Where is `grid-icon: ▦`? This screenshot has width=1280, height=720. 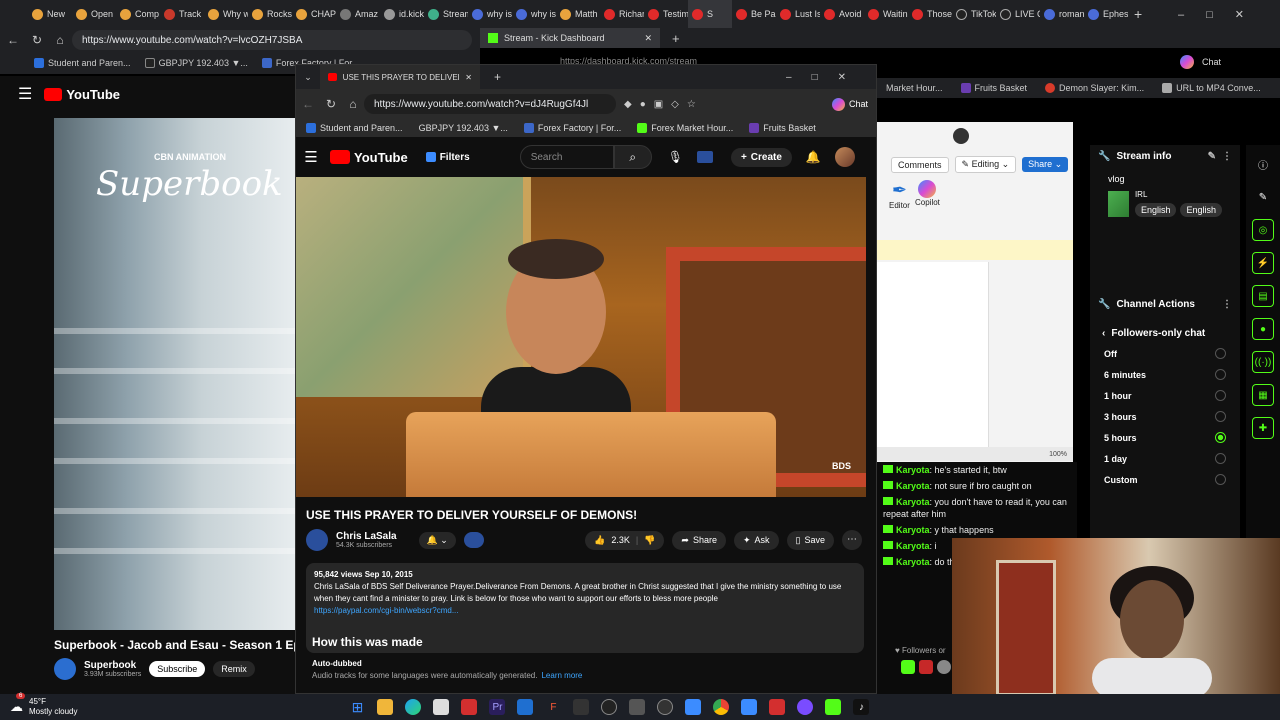 grid-icon: ▦ is located at coordinates (1263, 395).